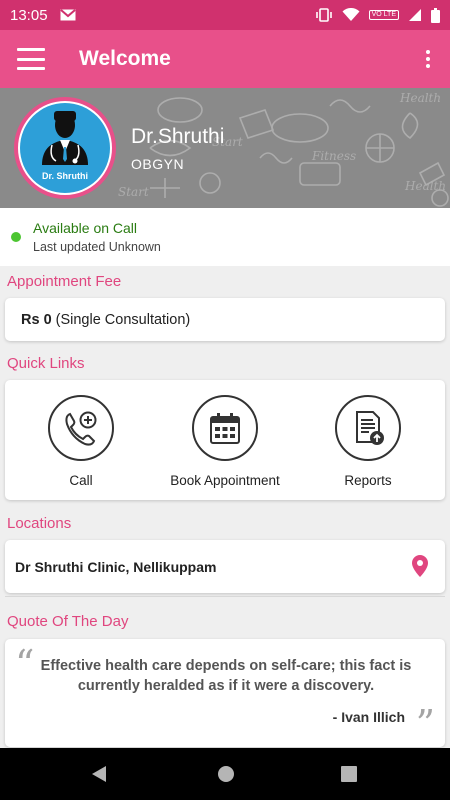  I want to click on doctor-specialty: OBGYN, so click(158, 164).